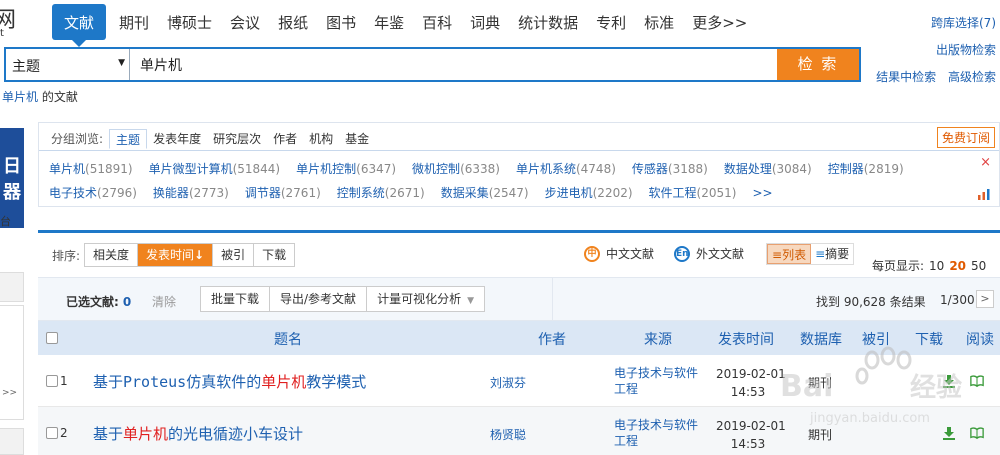 The image size is (1000, 455). Describe the element at coordinates (966, 49) in the screenshot. I see `publication-search-link: 出版物检索` at that location.